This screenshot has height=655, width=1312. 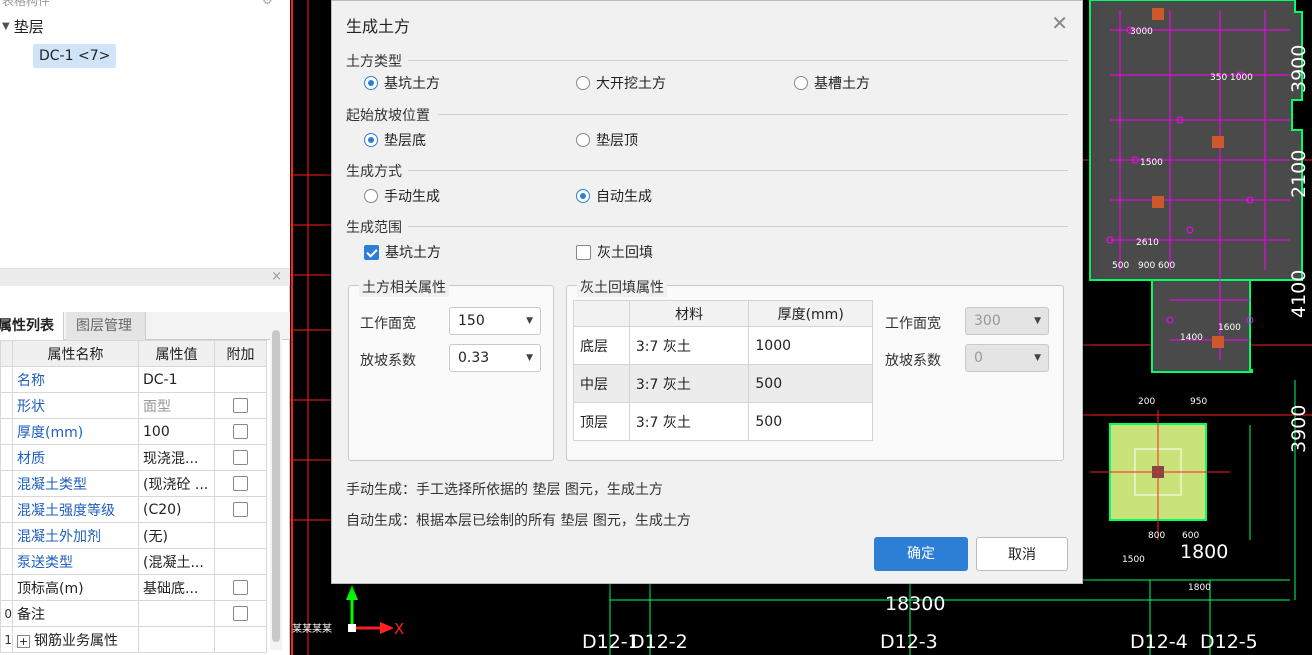 What do you see at coordinates (106, 326) in the screenshot?
I see `tab-layer-management: 图层管理` at bounding box center [106, 326].